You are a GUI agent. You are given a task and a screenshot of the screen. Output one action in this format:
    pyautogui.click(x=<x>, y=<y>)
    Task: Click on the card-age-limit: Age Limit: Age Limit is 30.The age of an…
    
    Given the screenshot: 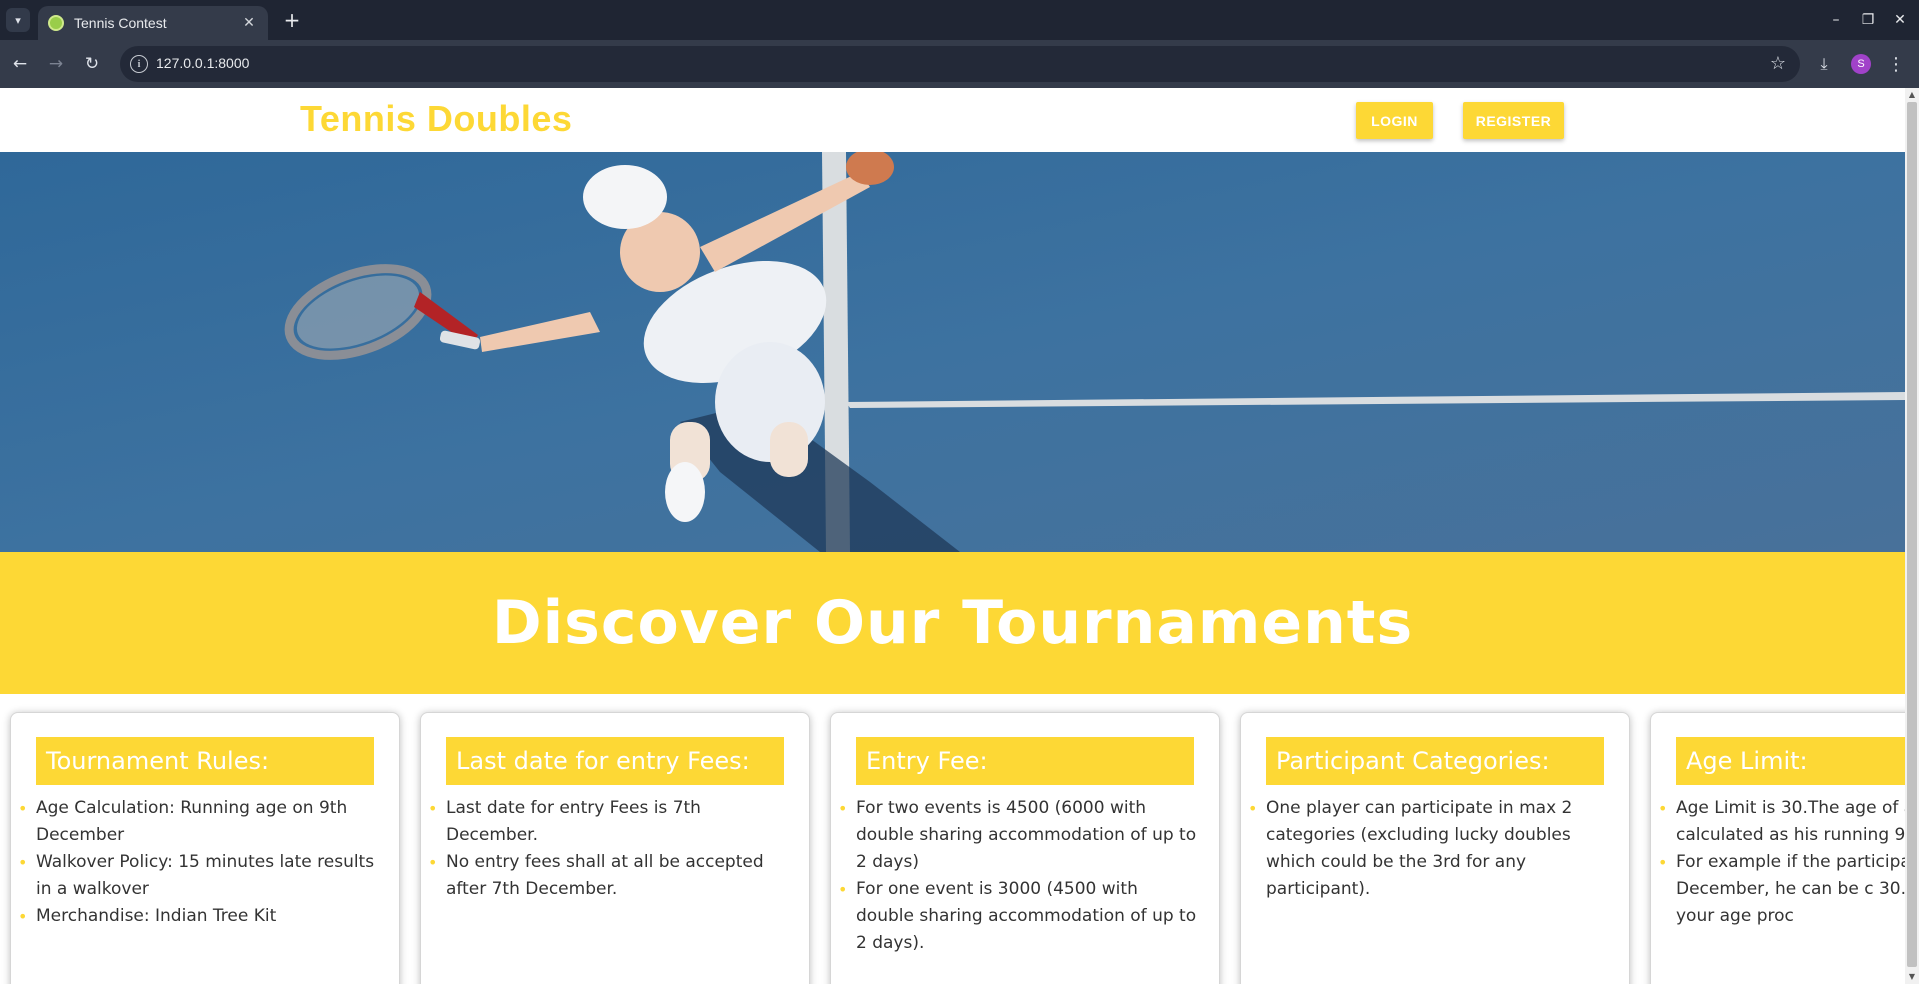 What is the action you would take?
    pyautogui.click(x=1777, y=848)
    